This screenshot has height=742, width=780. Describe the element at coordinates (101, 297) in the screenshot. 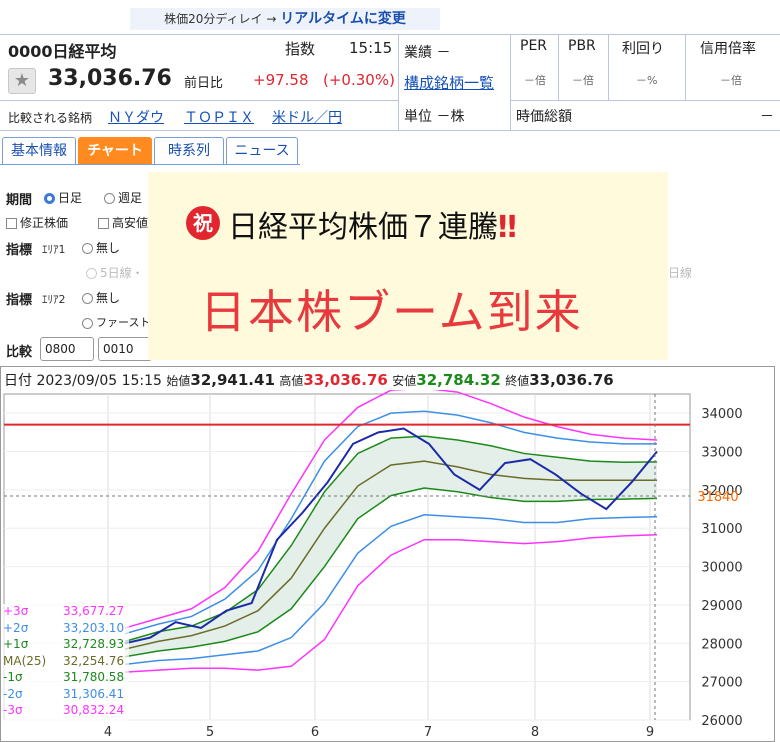

I see `area2-none-option: 無し` at that location.